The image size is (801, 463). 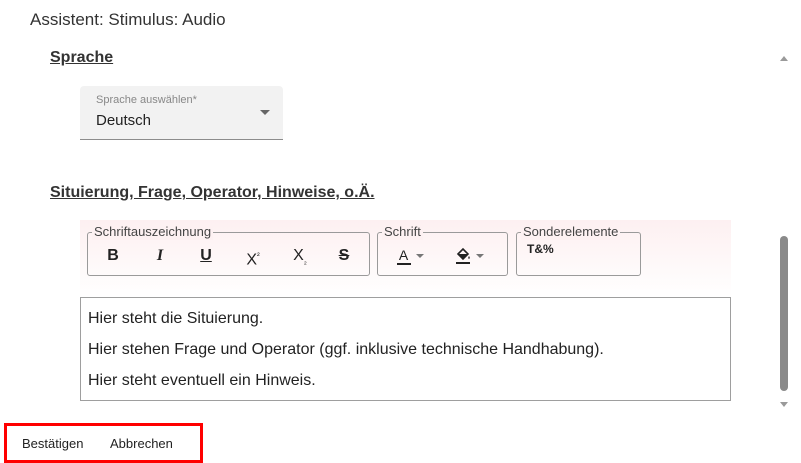 What do you see at coordinates (206, 256) in the screenshot?
I see `underline-button: U` at bounding box center [206, 256].